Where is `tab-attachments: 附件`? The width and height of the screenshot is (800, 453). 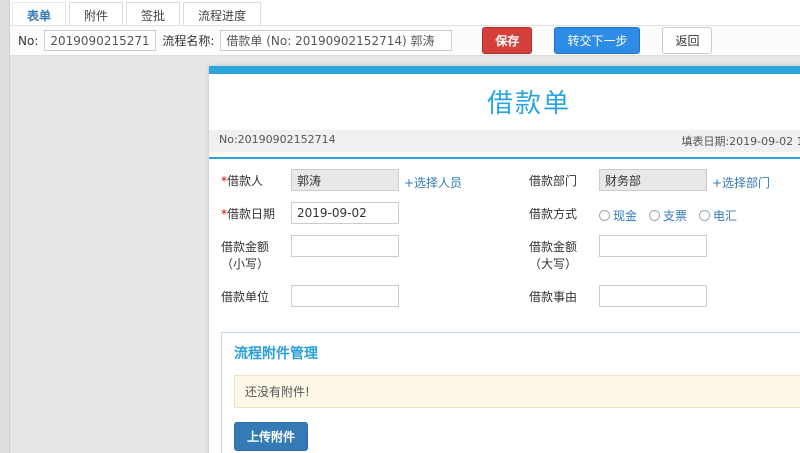 tab-attachments: 附件 is located at coordinates (96, 13).